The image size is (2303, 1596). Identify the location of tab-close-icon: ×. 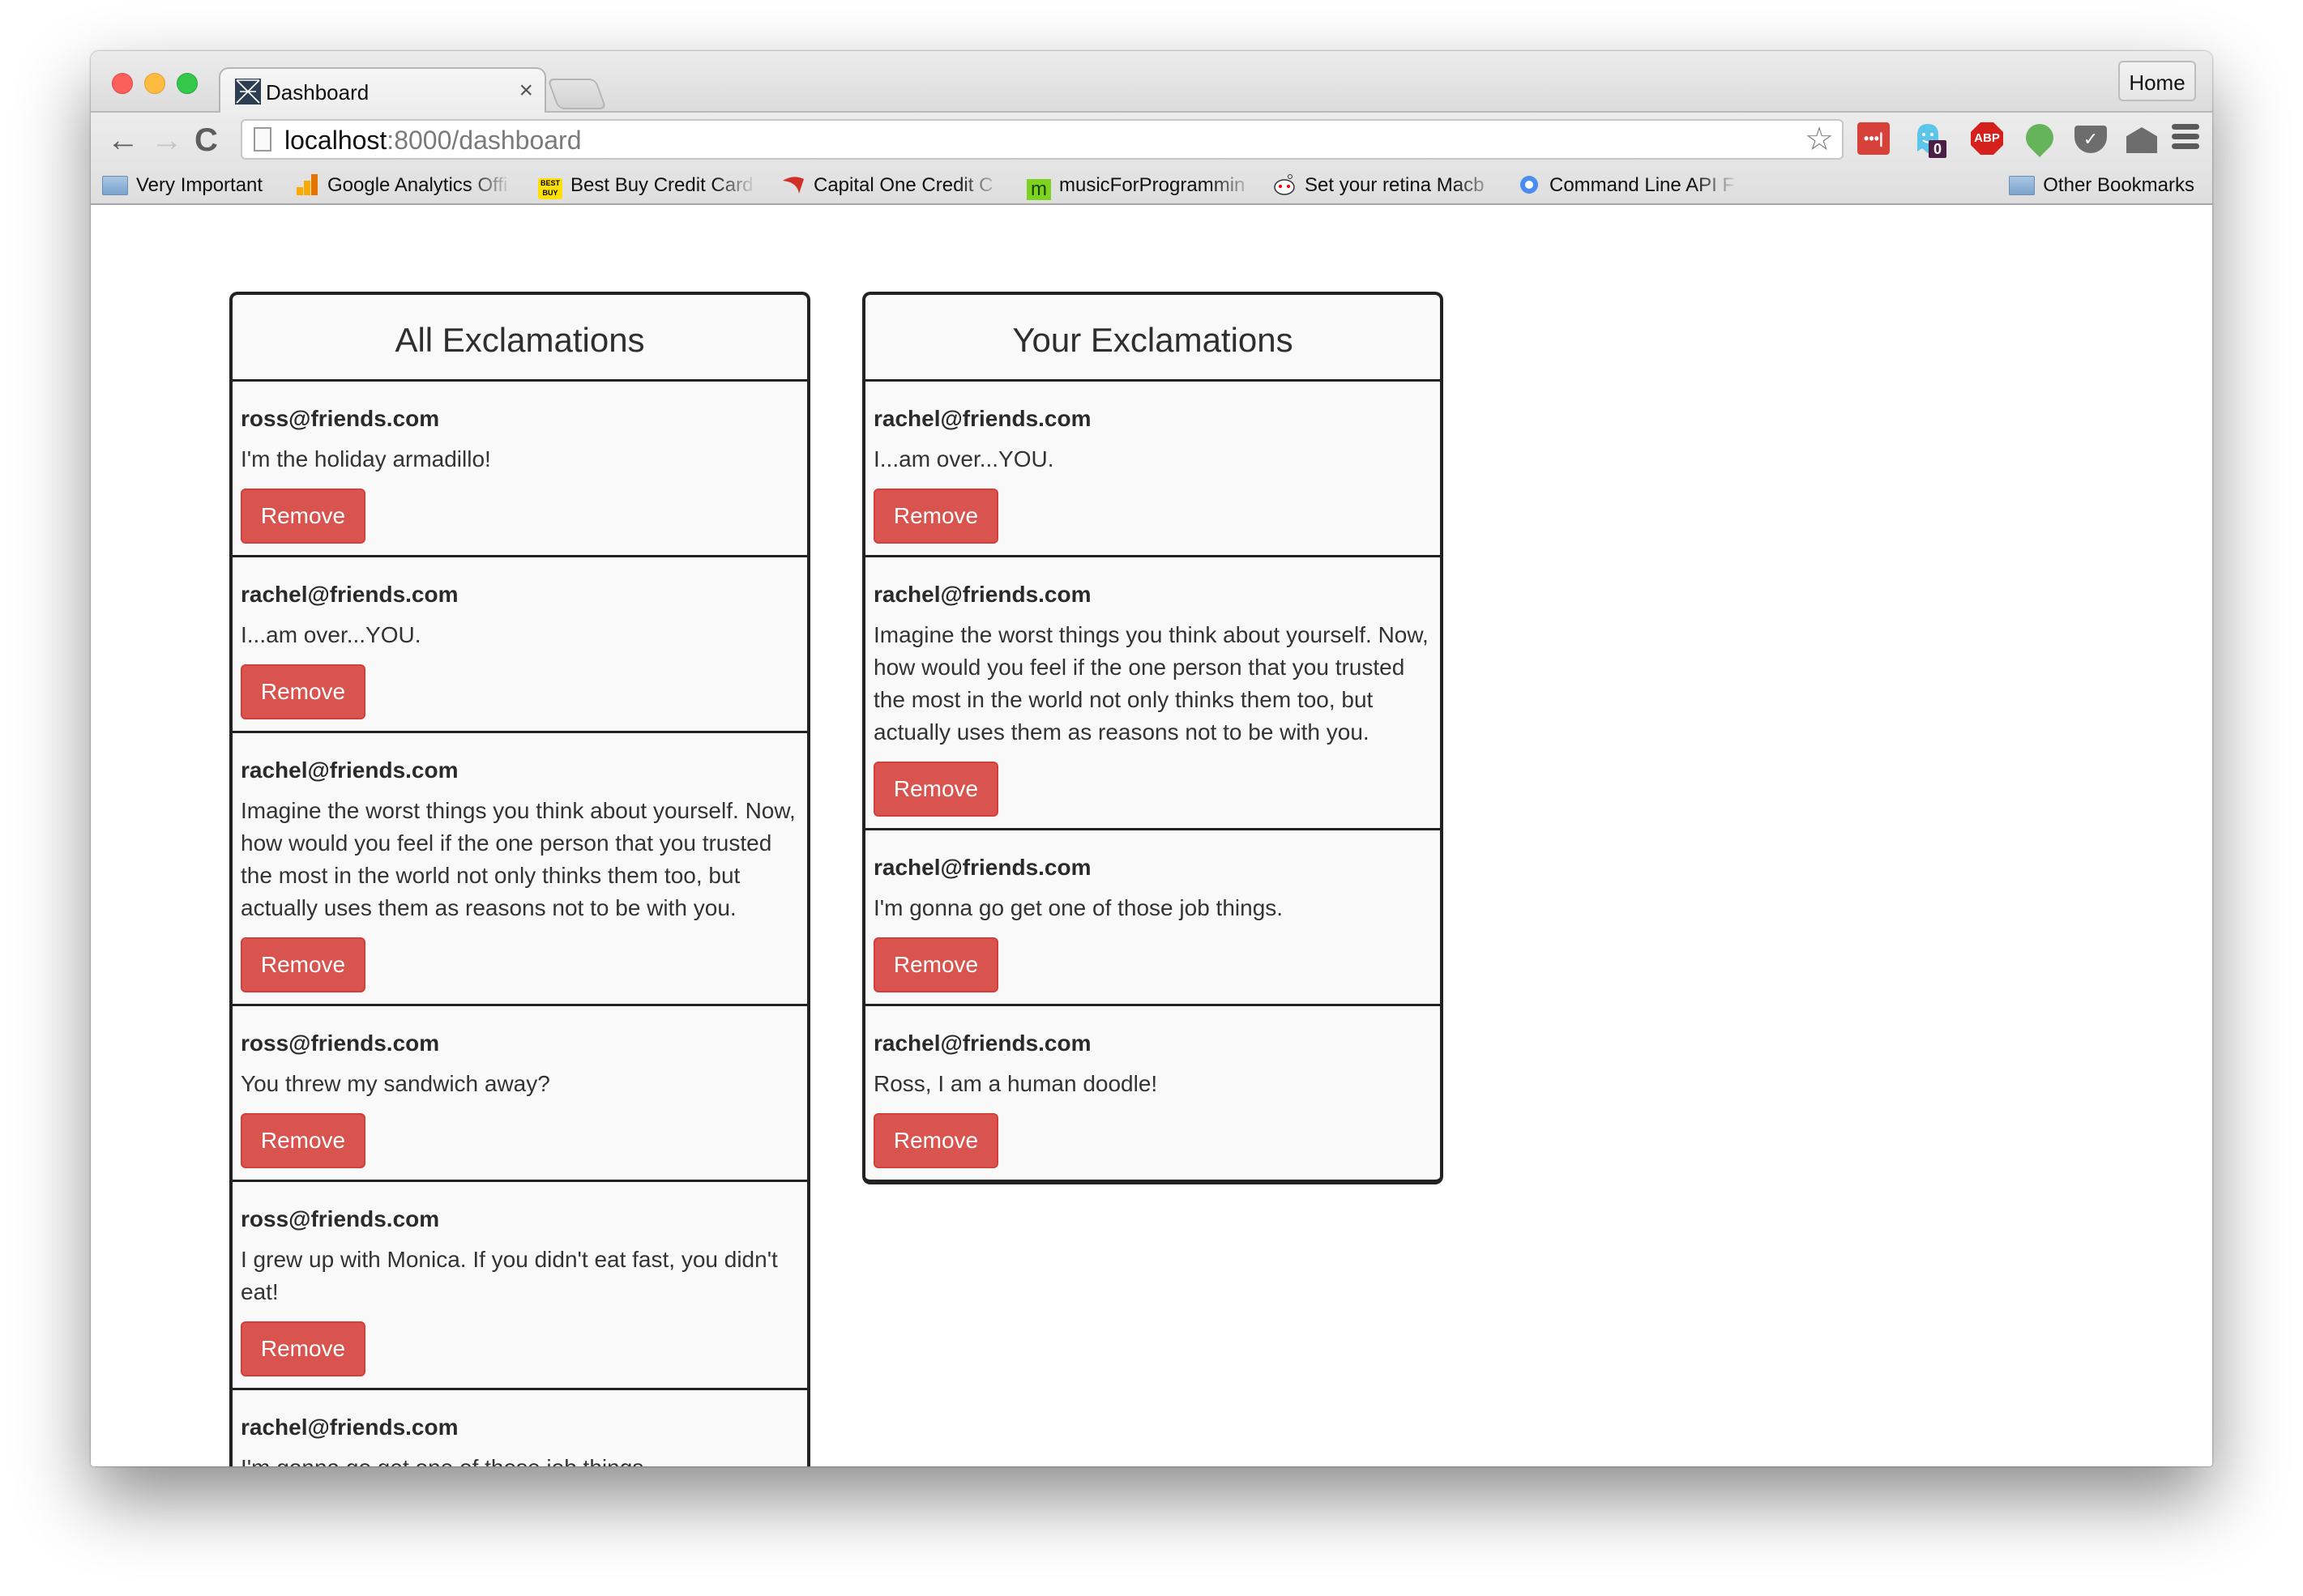
(526, 91).